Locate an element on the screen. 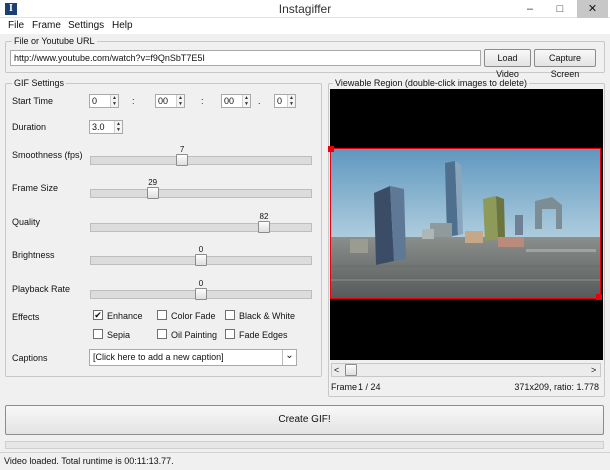  slider-label: Frame Size is located at coordinates (35, 188).